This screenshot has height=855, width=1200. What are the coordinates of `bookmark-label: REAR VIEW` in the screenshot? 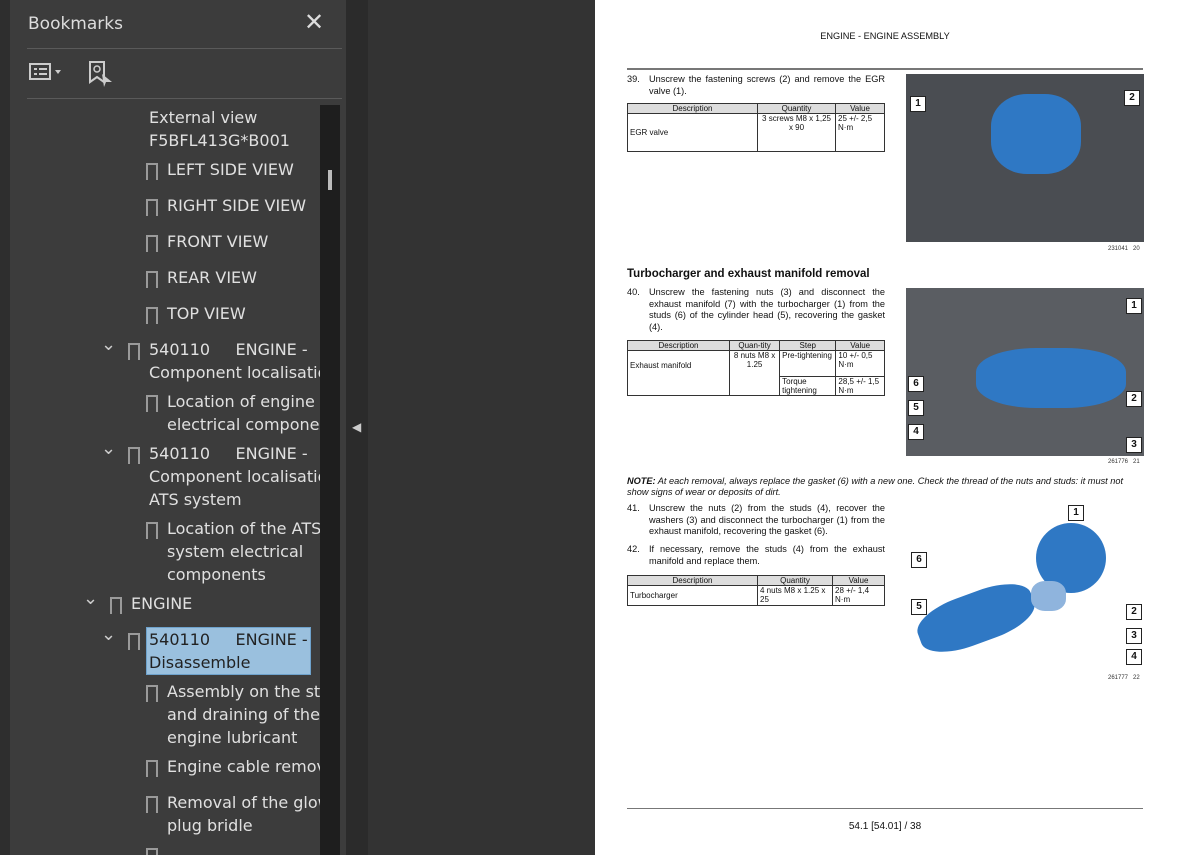 It's located at (212, 277).